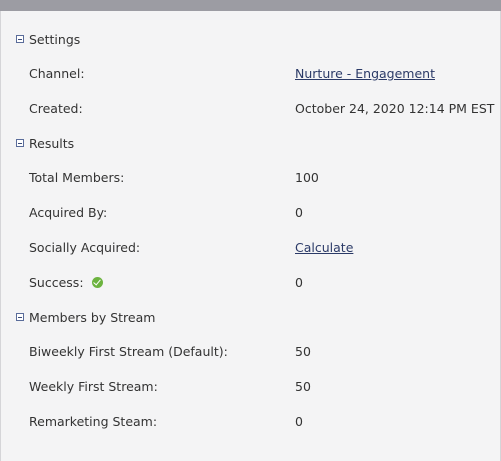  Describe the element at coordinates (57, 73) in the screenshot. I see `channel-label: Channel:` at that location.